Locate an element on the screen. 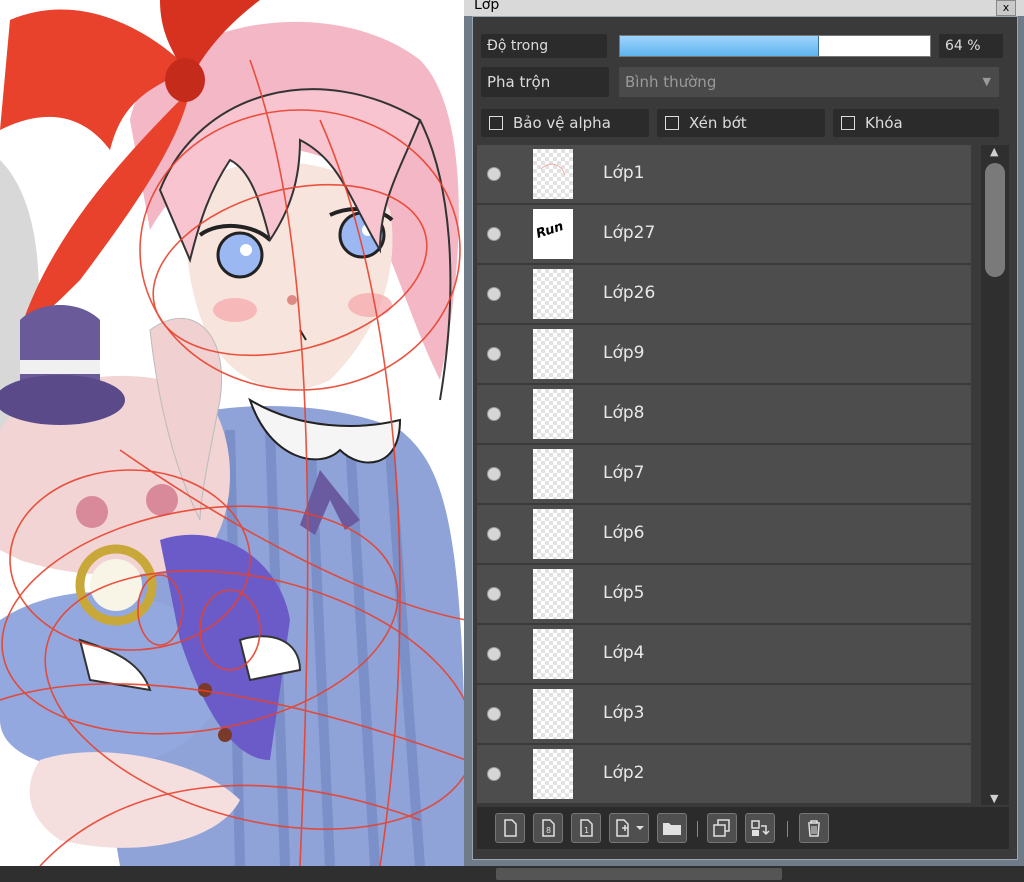  layer-thumbnail: Run is located at coordinates (553, 234).